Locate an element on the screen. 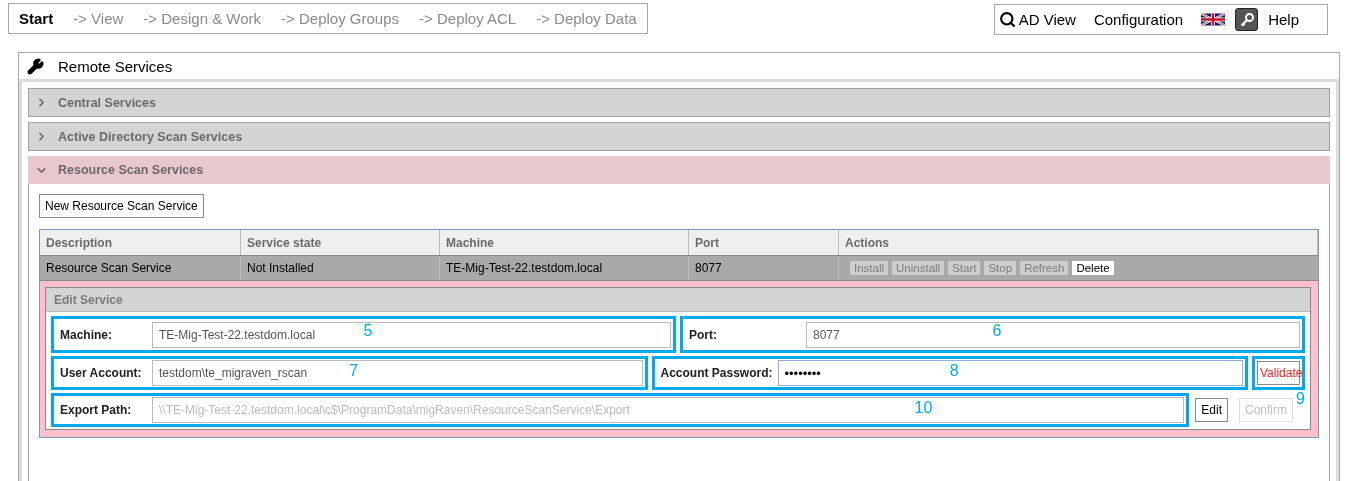 This screenshot has width=1350, height=481. flag-icon is located at coordinates (1213, 19).